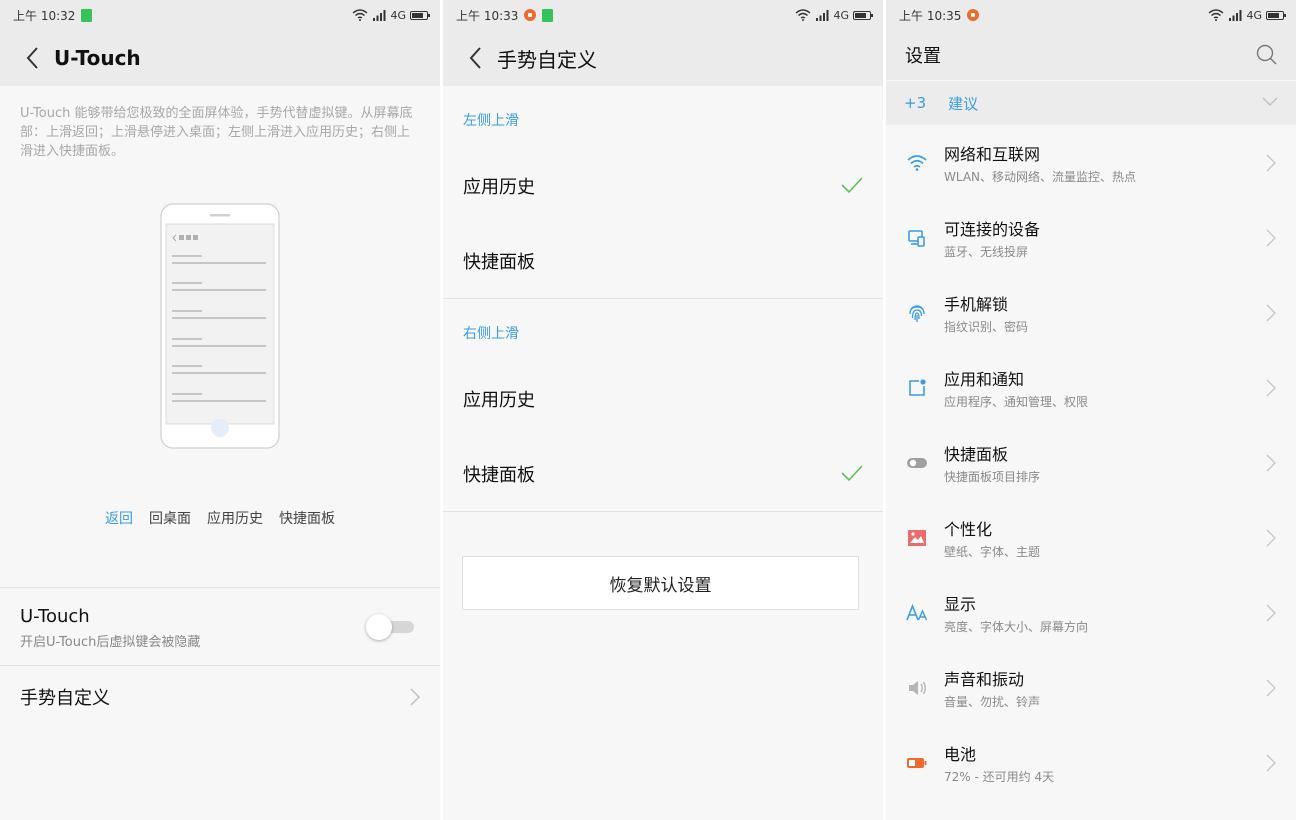 This screenshot has width=1296, height=820. What do you see at coordinates (968, 529) in the screenshot?
I see `settings-item-title: 个性化` at bounding box center [968, 529].